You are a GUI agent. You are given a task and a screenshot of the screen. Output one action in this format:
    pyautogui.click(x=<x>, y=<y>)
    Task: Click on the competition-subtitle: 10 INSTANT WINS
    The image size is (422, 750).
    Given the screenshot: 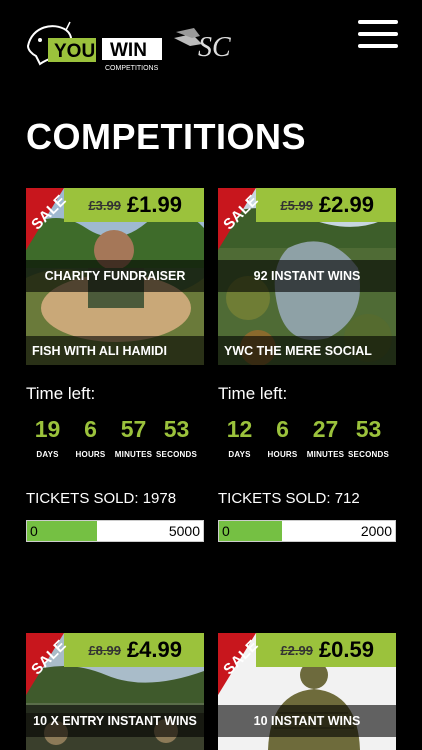 What is the action you would take?
    pyautogui.click(x=307, y=721)
    